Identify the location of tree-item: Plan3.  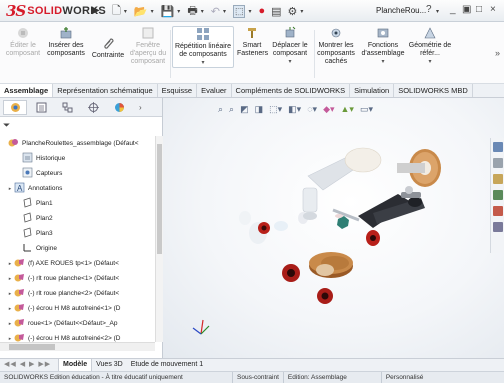
(77, 233).